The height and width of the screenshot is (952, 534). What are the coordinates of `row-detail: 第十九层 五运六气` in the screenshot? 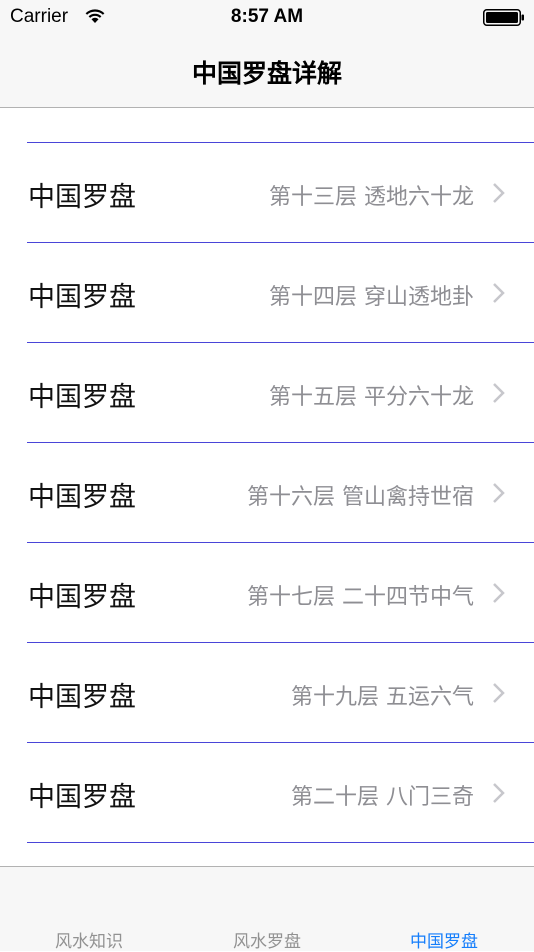 It's located at (382, 697).